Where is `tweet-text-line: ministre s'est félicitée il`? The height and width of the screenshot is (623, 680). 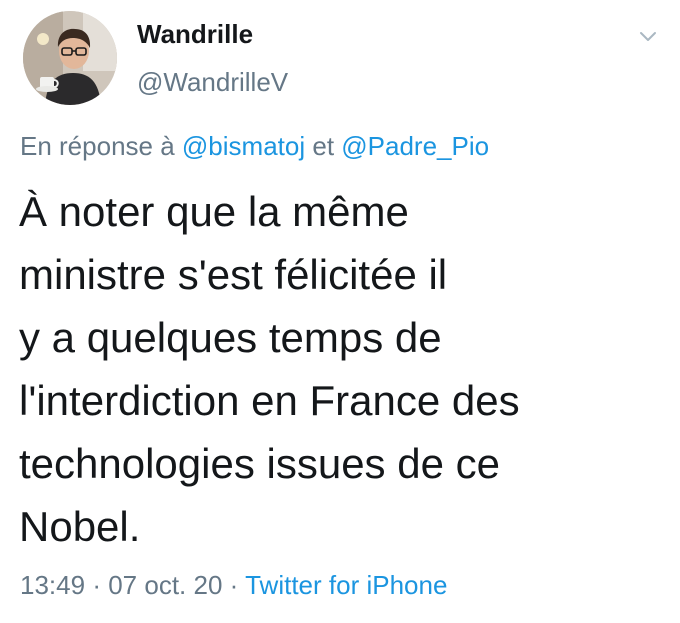 tweet-text-line: ministre s'est félicitée il is located at coordinates (233, 274).